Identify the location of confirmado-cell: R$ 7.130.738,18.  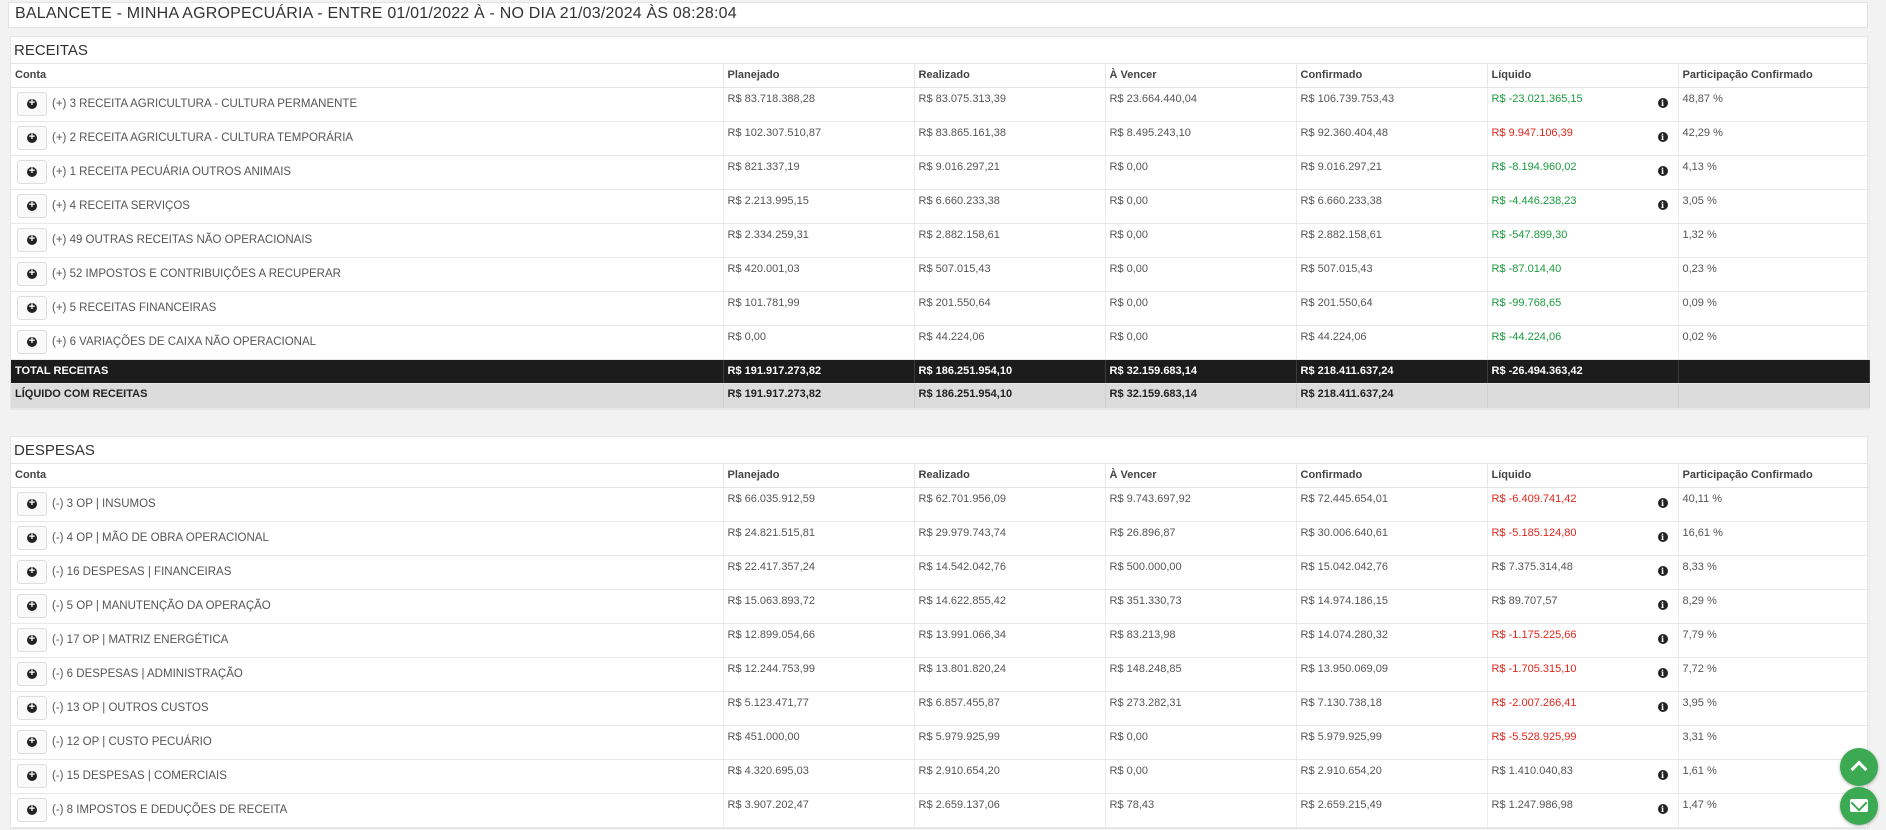
(1392, 708).